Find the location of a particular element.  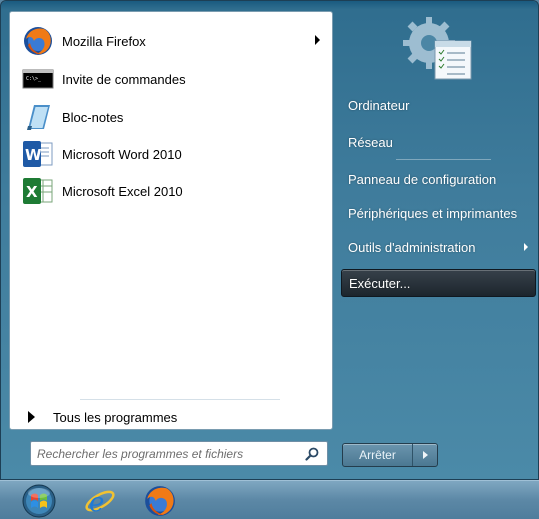

all-programs-button: Tous les programmes is located at coordinates (170, 417).